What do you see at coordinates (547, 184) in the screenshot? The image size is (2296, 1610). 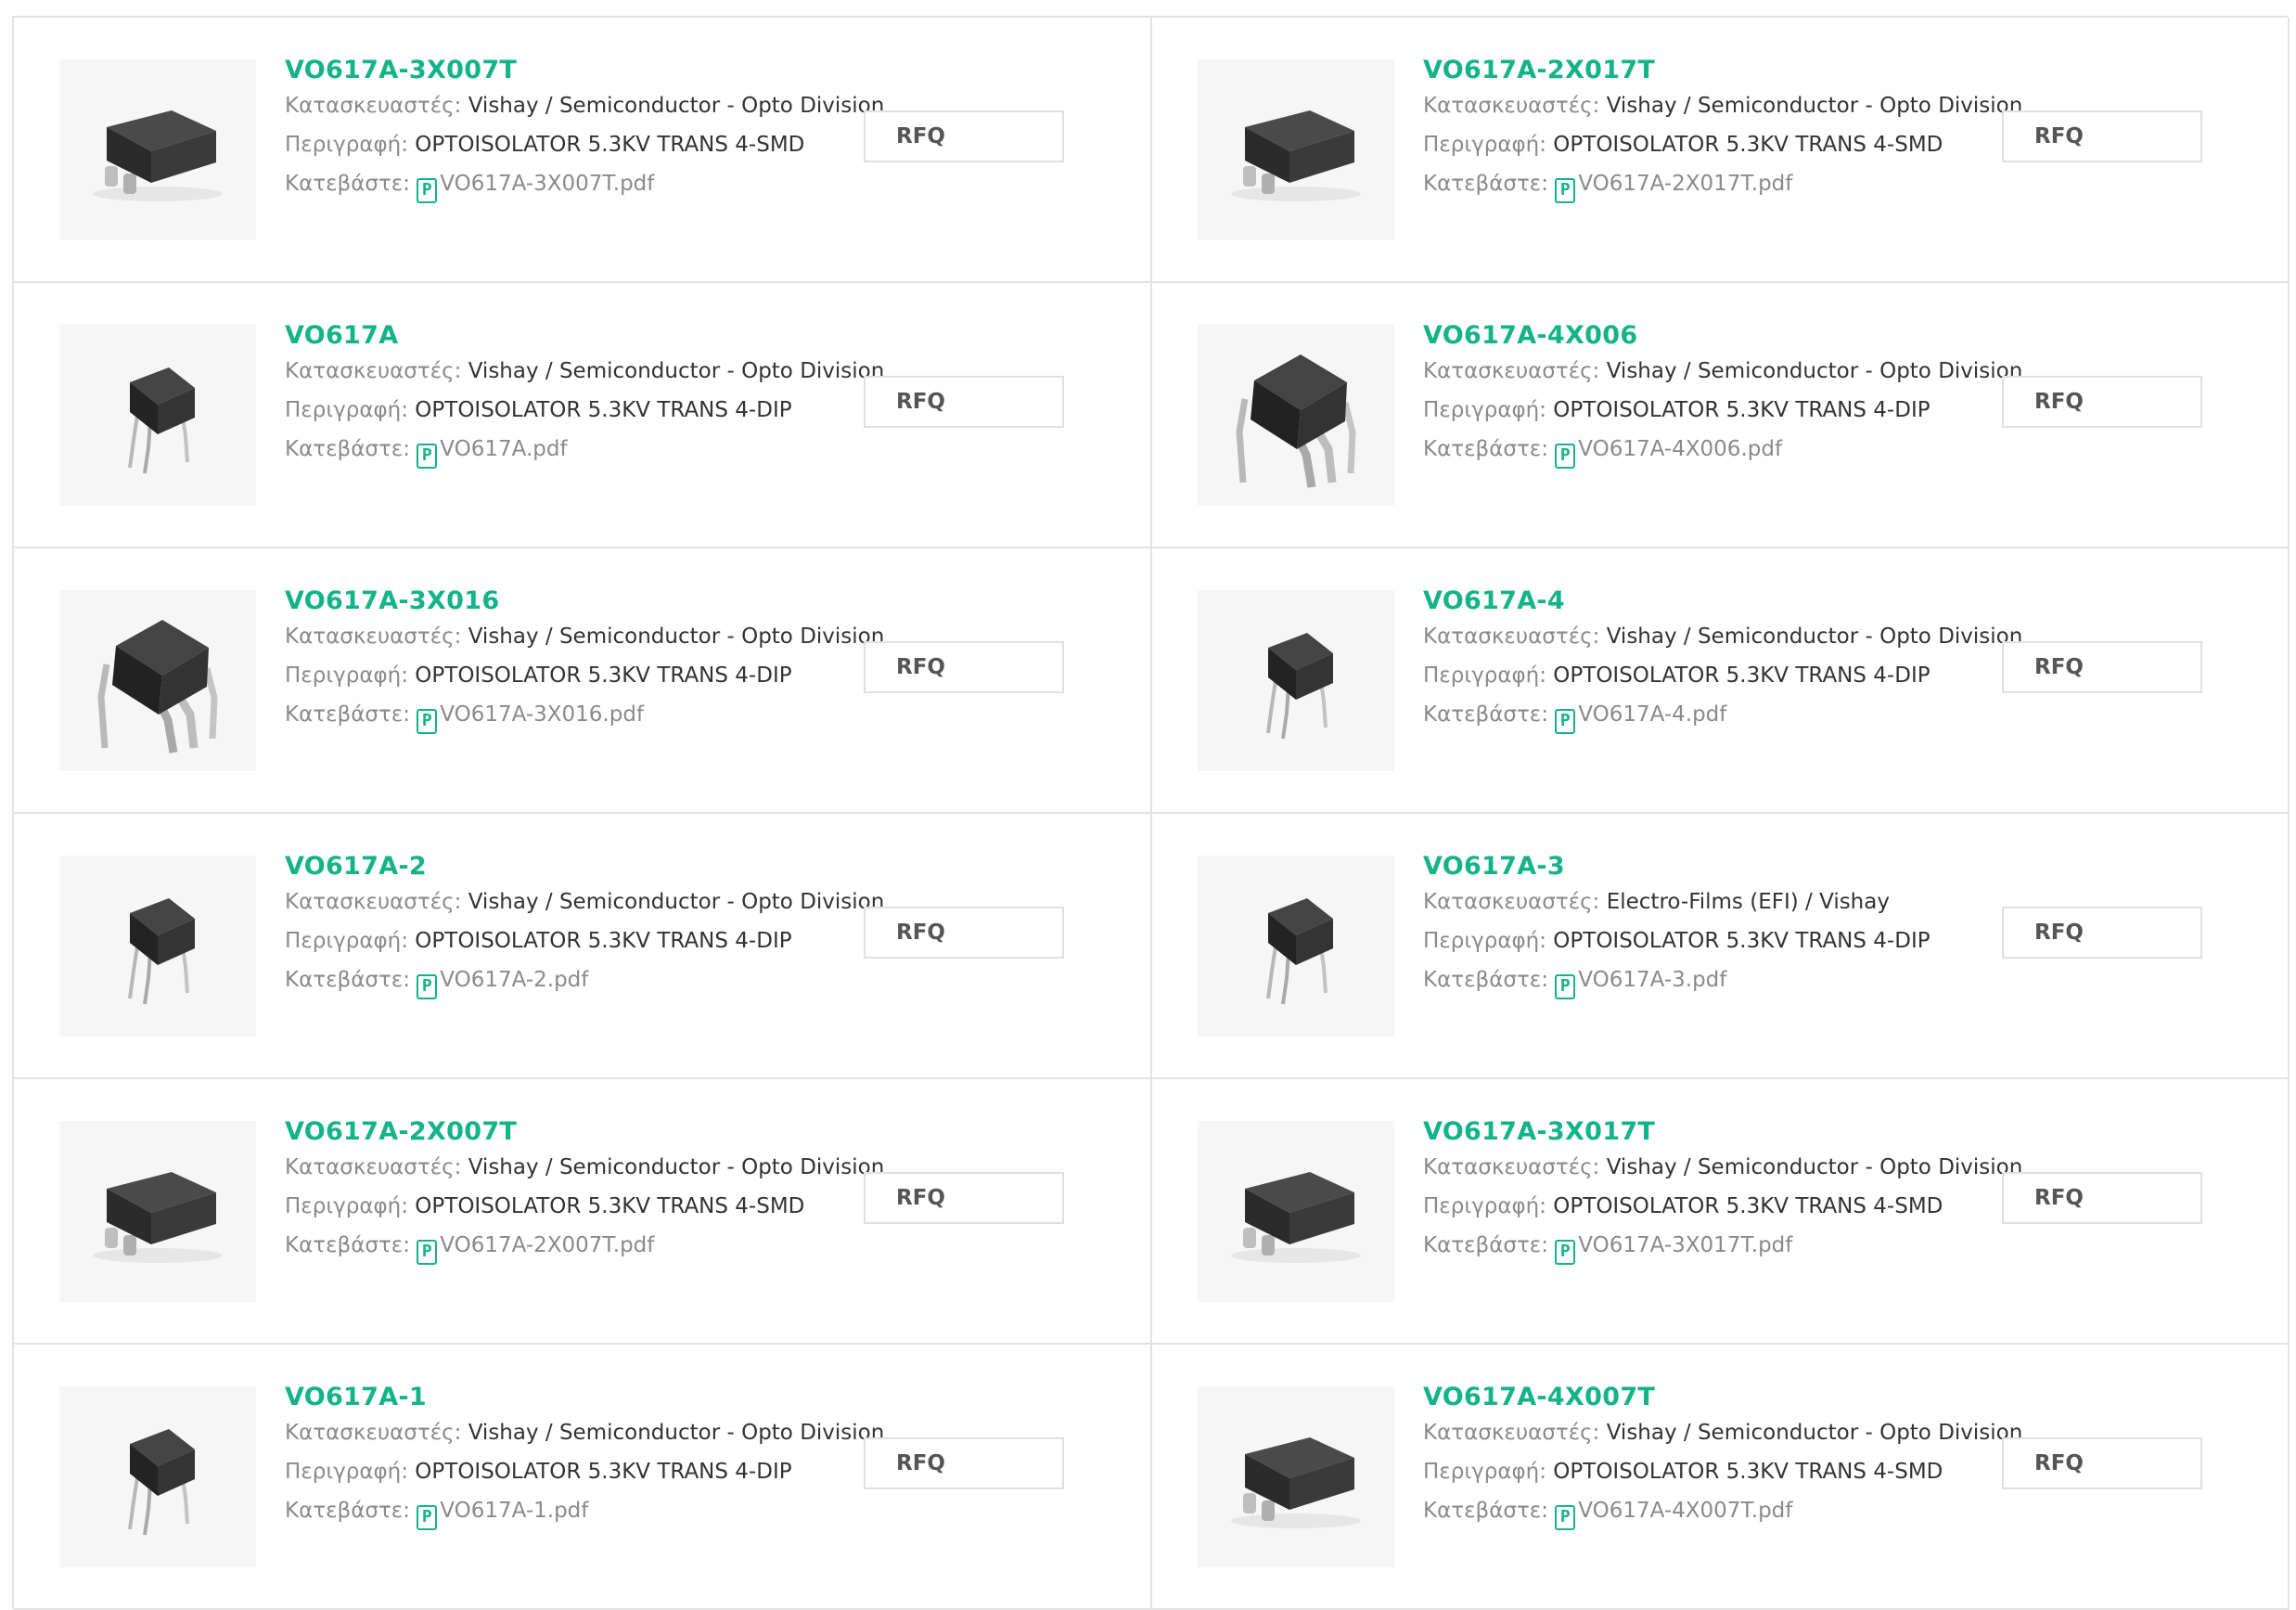 I see `datasheet-link: VO617A-3X007T.pdf` at bounding box center [547, 184].